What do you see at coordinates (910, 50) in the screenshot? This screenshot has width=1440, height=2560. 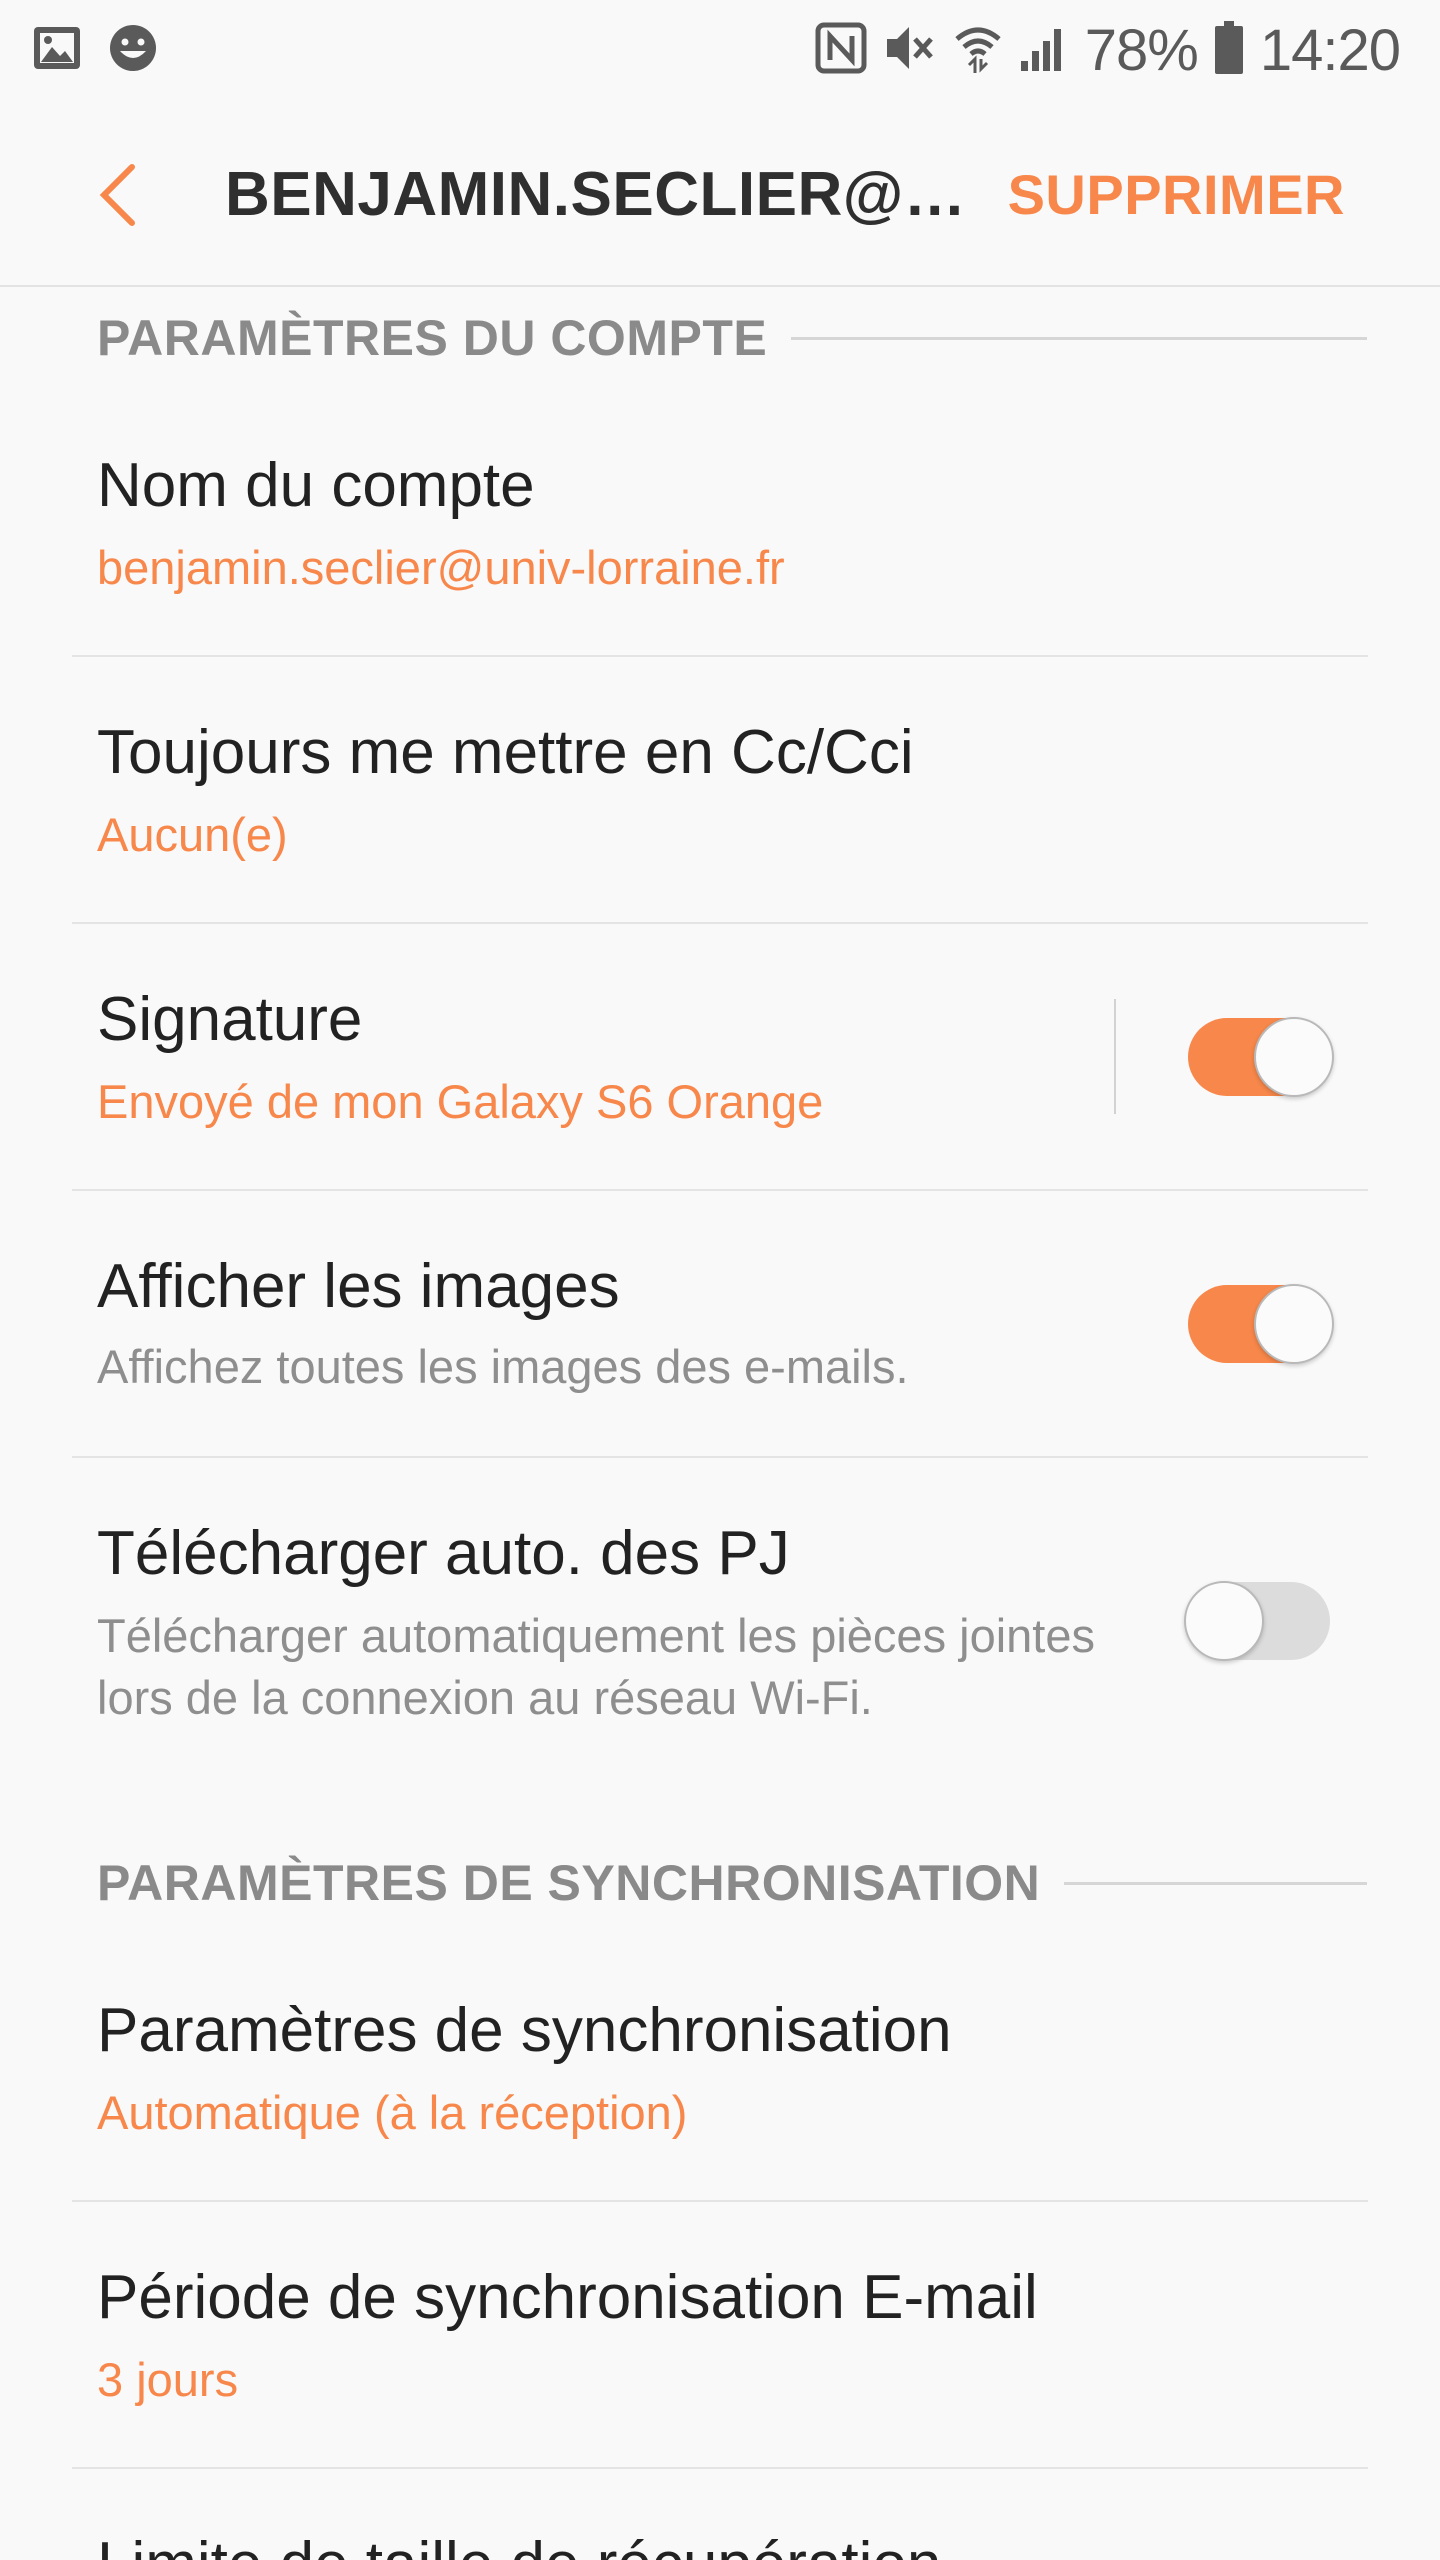 I see `mute-icon` at bounding box center [910, 50].